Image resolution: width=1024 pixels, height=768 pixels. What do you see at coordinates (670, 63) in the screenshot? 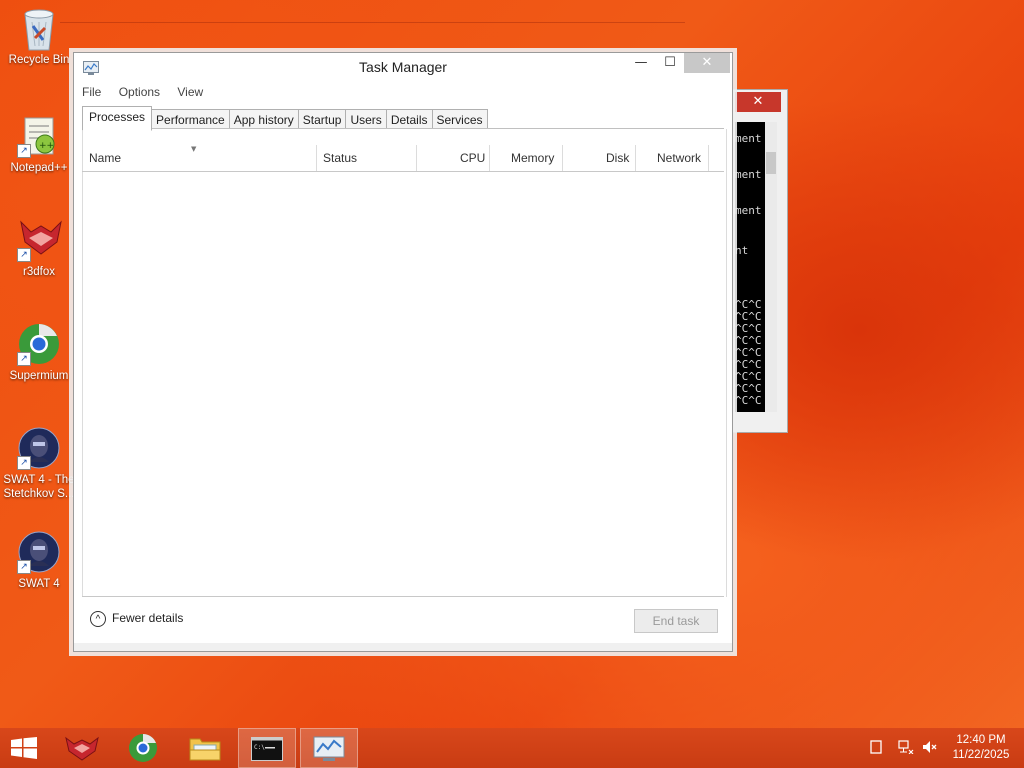
I see `maximize-button: ☐` at bounding box center [670, 63].